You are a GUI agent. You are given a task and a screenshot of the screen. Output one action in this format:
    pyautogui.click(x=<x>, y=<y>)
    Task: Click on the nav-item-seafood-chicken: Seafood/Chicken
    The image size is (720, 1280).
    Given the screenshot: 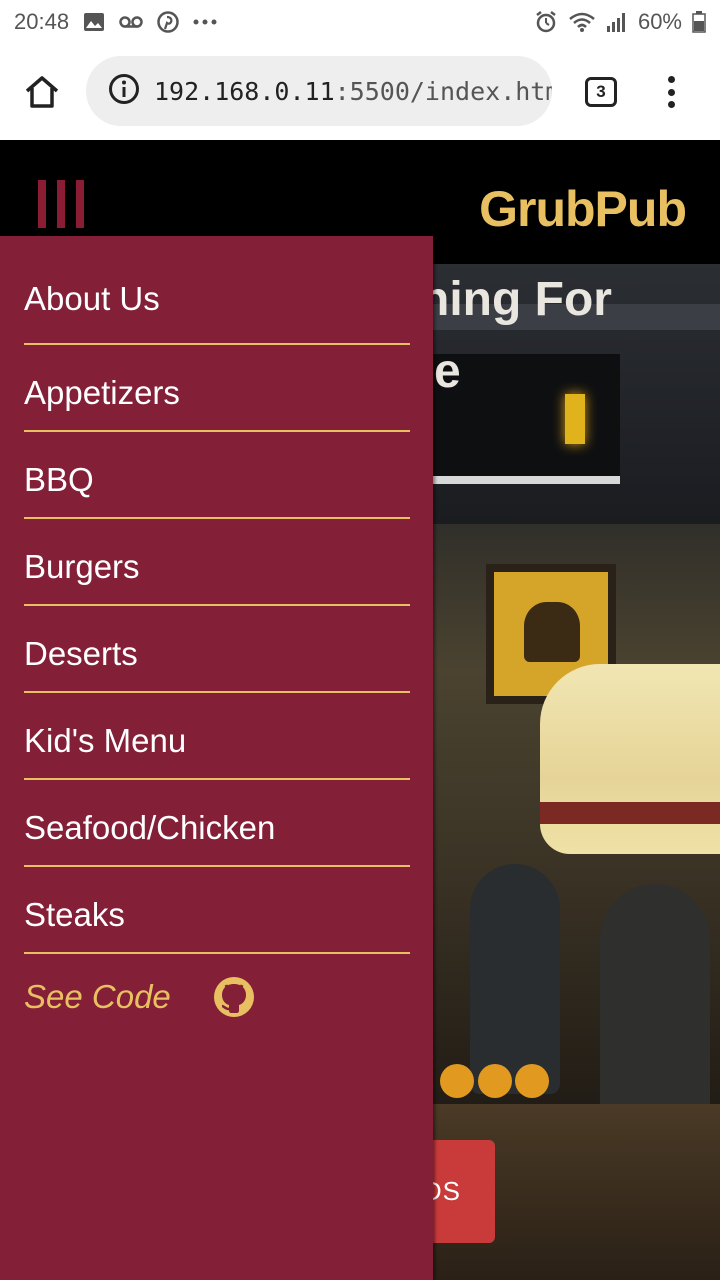 What is the action you would take?
    pyautogui.click(x=217, y=823)
    